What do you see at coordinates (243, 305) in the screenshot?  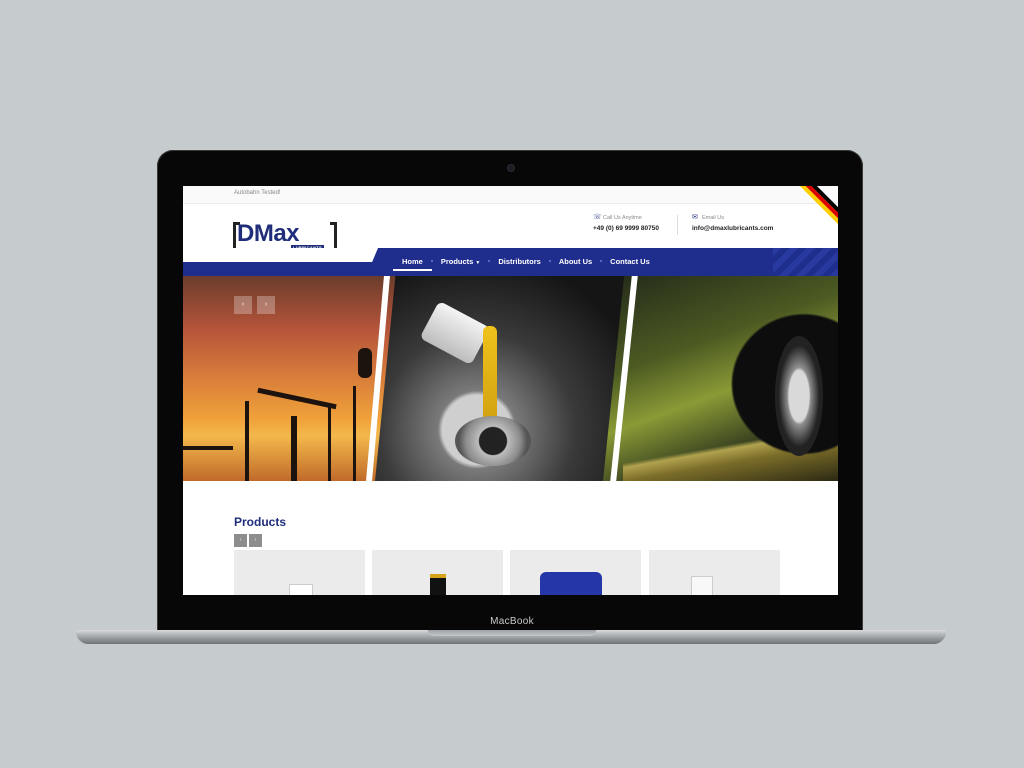 I see `slider-prev-button: ‹` at bounding box center [243, 305].